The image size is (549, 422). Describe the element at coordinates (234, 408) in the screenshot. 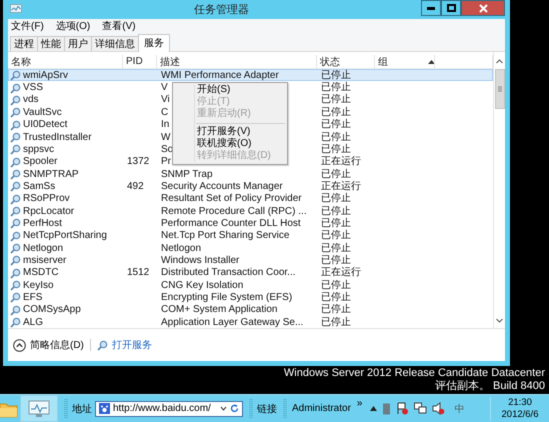

I see `refresh-icon` at that location.